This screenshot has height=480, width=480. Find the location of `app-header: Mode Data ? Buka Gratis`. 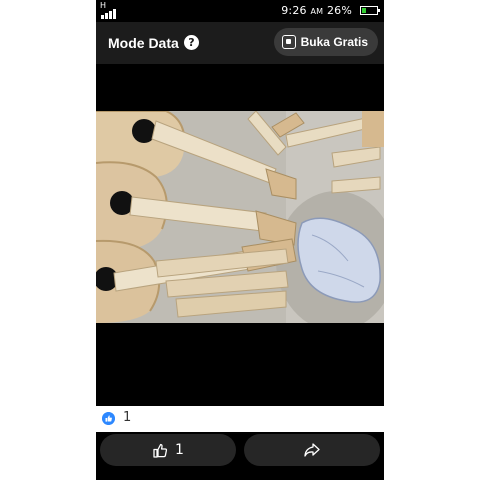

app-header: Mode Data ? Buka Gratis is located at coordinates (240, 43).